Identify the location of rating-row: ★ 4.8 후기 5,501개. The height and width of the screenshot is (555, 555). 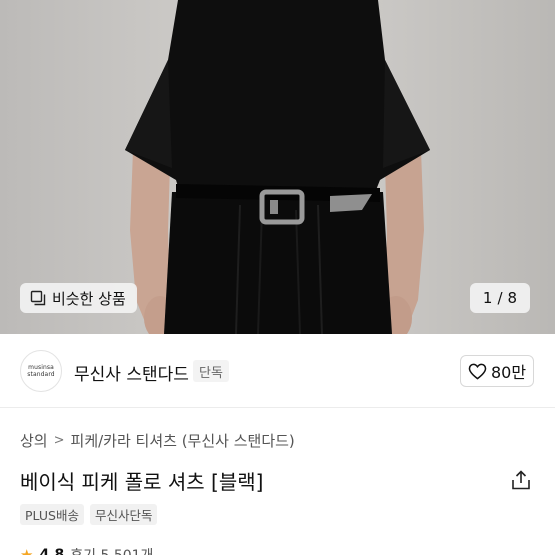
(86, 550).